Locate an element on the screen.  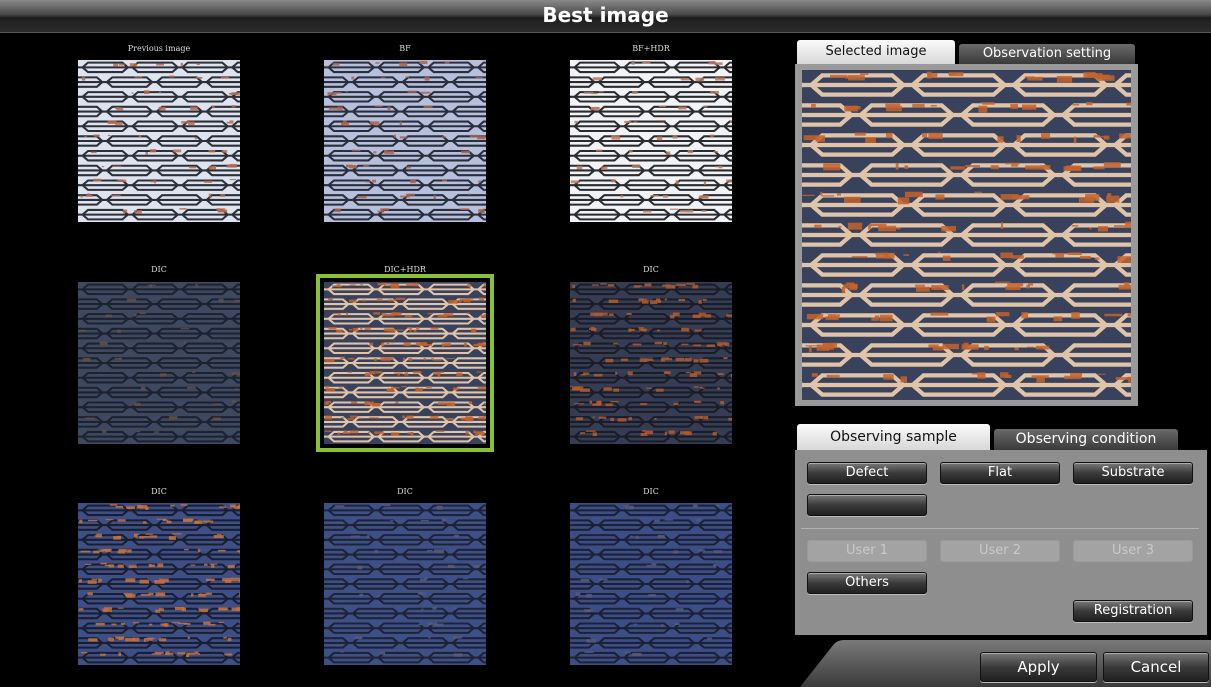
user1-button: User 1 is located at coordinates (867, 551).